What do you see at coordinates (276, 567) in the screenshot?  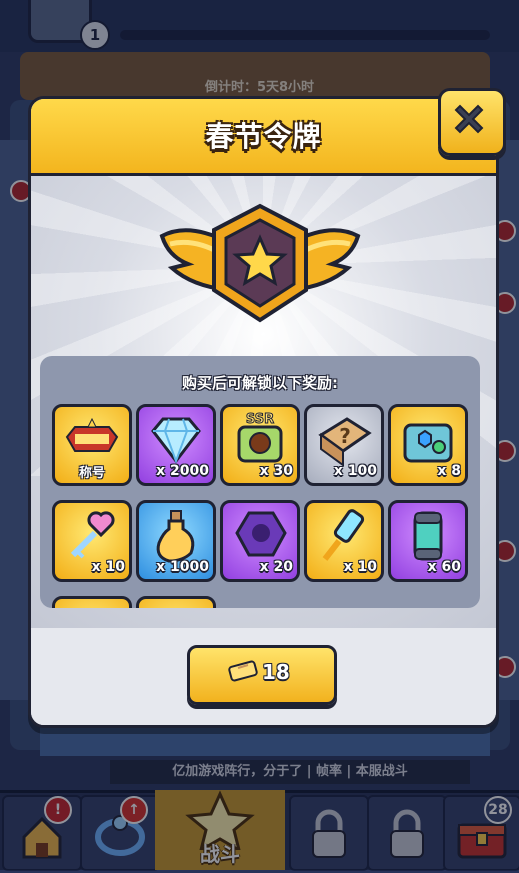 I see `reward-count: x 20` at bounding box center [276, 567].